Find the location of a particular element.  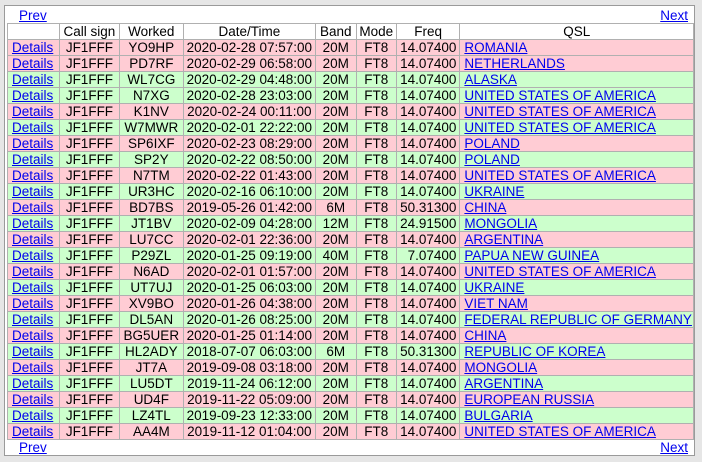

worked-cell: PD7RF is located at coordinates (151, 64).